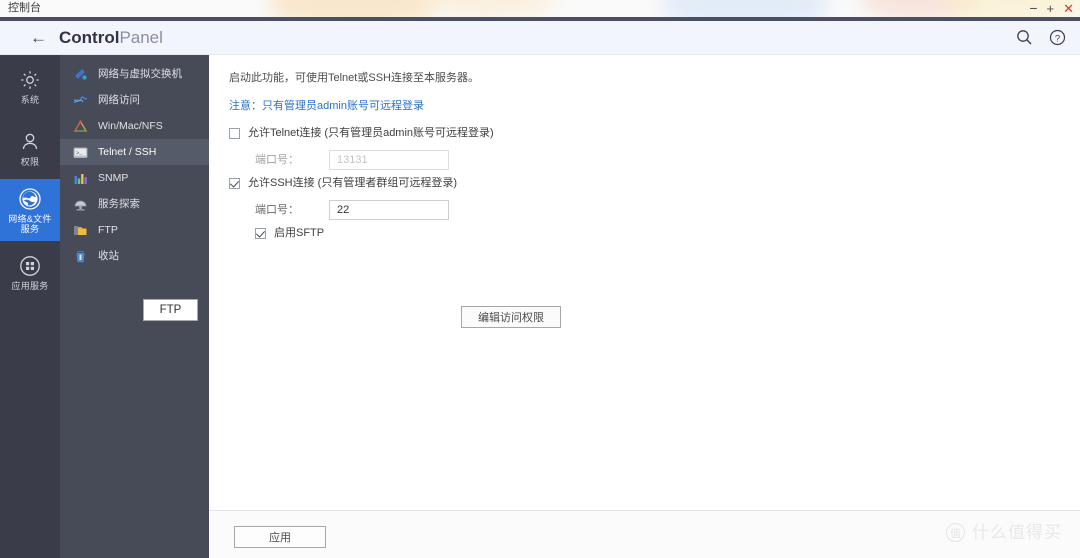 This screenshot has height=558, width=1080. What do you see at coordinates (352, 183) in the screenshot?
I see `ssh-checkbox-label: 允许SSH连接 (只有管理者群组可远程登录)` at bounding box center [352, 183].